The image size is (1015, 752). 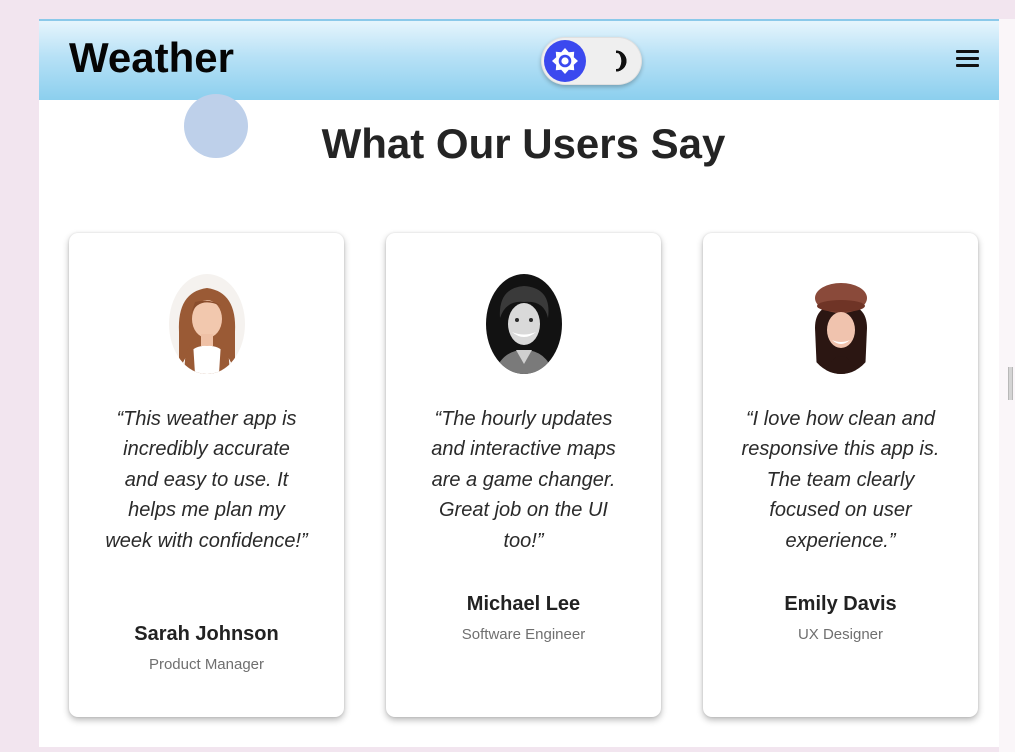 I want to click on header: Weather, so click(x=519, y=59).